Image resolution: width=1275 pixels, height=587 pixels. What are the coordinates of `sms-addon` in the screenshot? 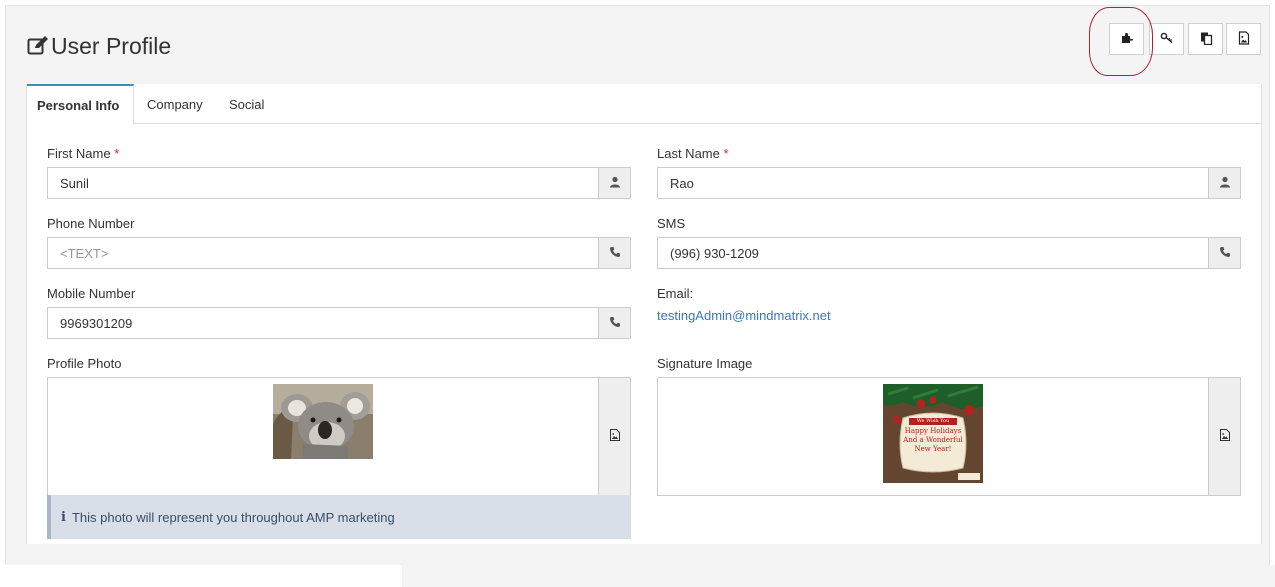 It's located at (1224, 253).